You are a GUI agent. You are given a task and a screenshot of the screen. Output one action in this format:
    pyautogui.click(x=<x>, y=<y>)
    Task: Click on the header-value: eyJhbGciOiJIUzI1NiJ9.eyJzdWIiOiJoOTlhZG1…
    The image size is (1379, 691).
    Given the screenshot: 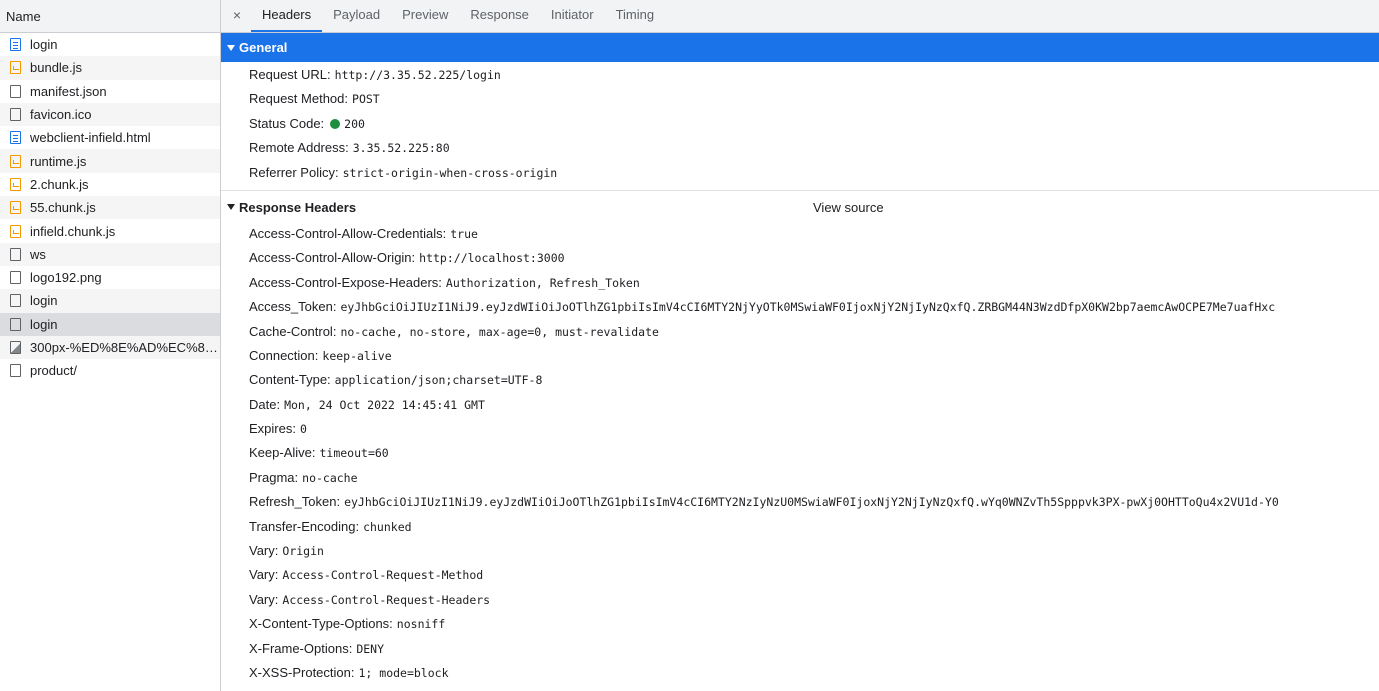 What is the action you would take?
    pyautogui.click(x=808, y=307)
    